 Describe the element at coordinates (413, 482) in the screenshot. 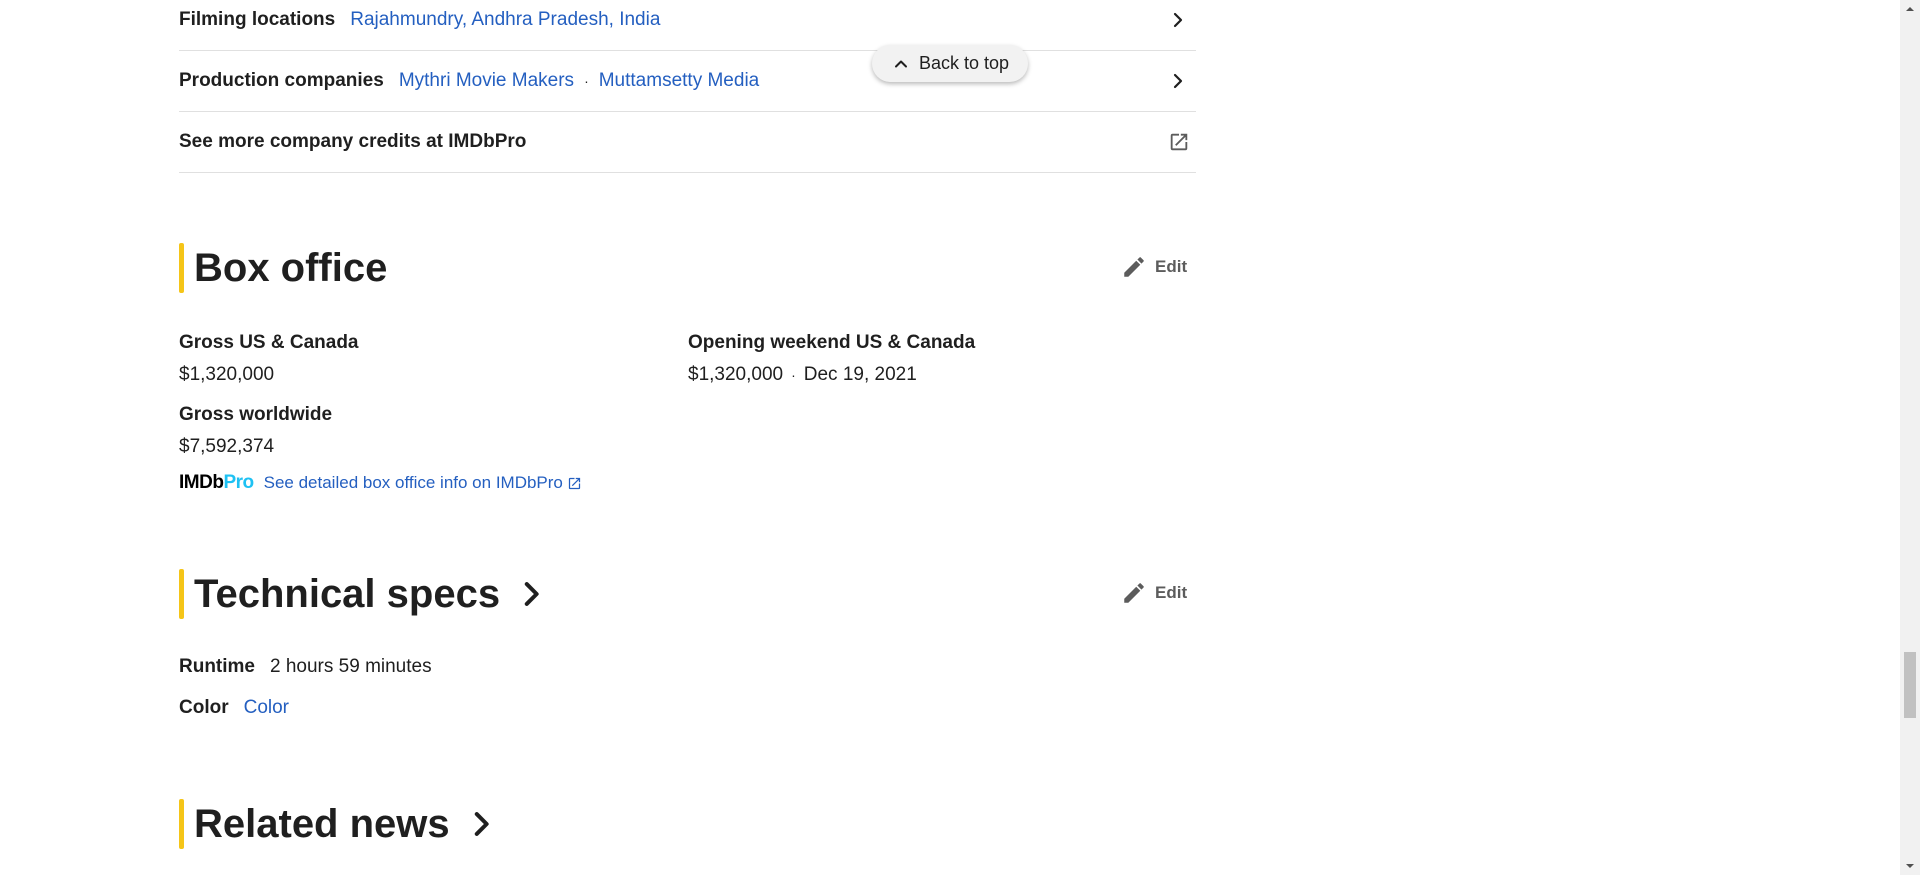

I see `imdbpro-link-label: See detailed box office info on IMDbPro` at that location.